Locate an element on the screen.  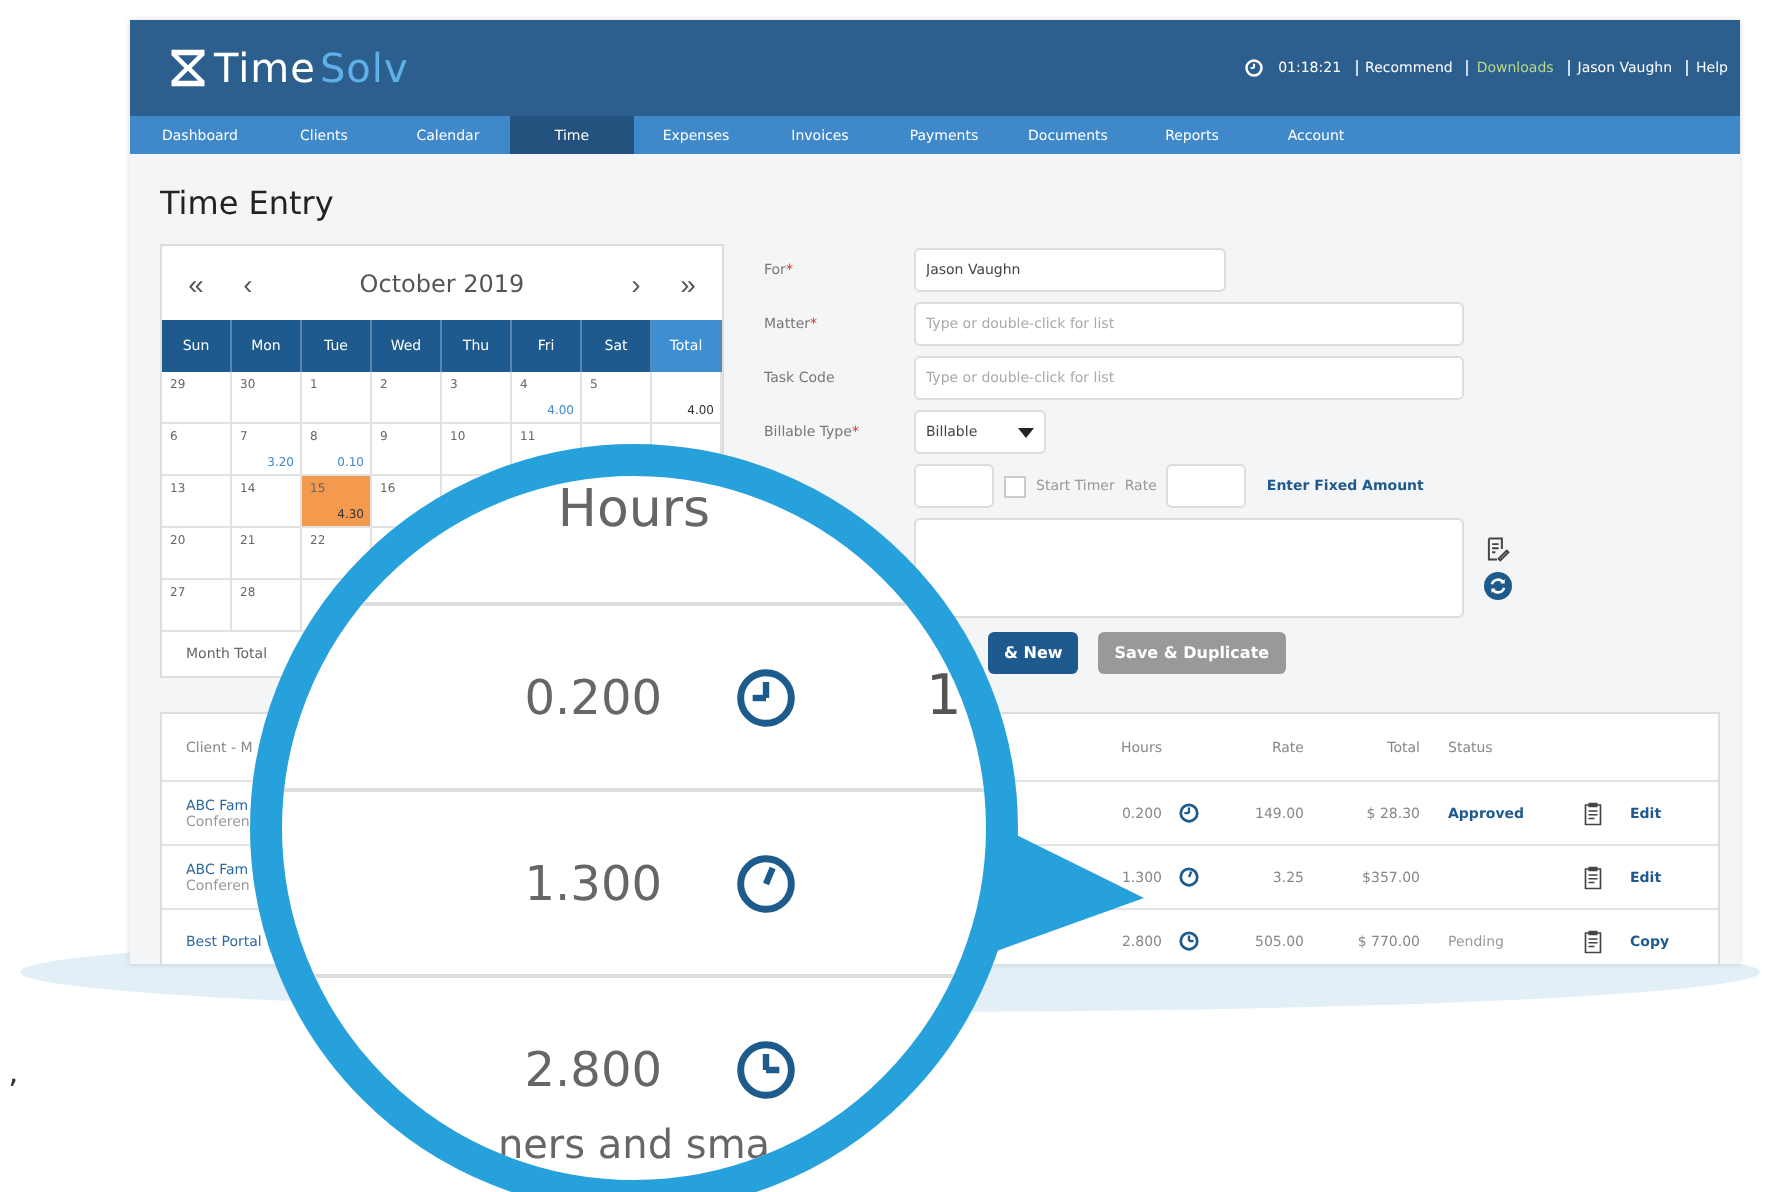
month-title: October 2019 is located at coordinates (442, 283).